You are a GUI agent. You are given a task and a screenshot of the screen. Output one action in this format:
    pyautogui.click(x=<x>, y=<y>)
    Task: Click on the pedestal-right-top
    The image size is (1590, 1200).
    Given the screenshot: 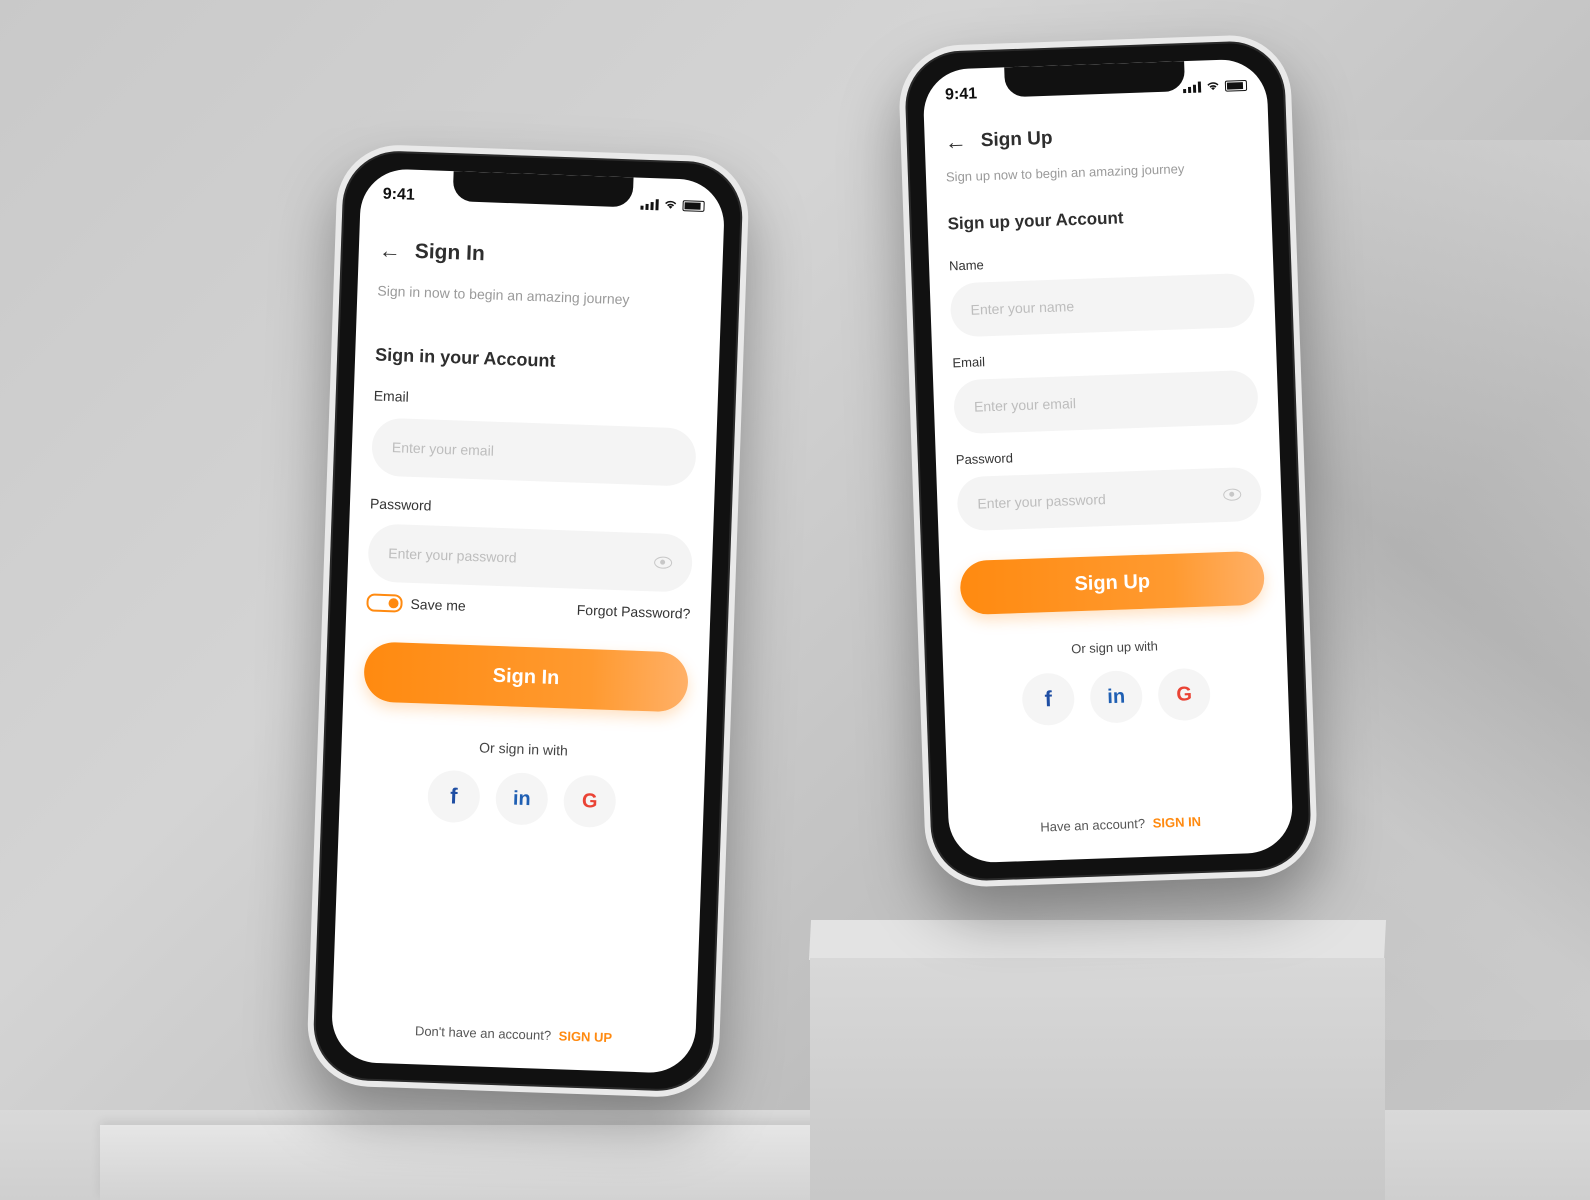 What is the action you would take?
    pyautogui.click(x=1097, y=940)
    